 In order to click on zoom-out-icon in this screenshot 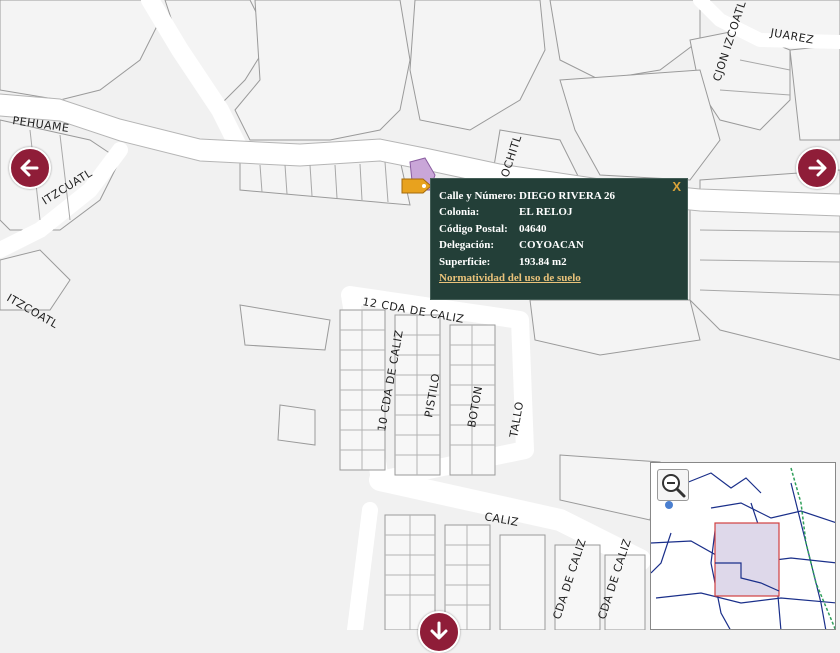, I will do `click(674, 486)`.